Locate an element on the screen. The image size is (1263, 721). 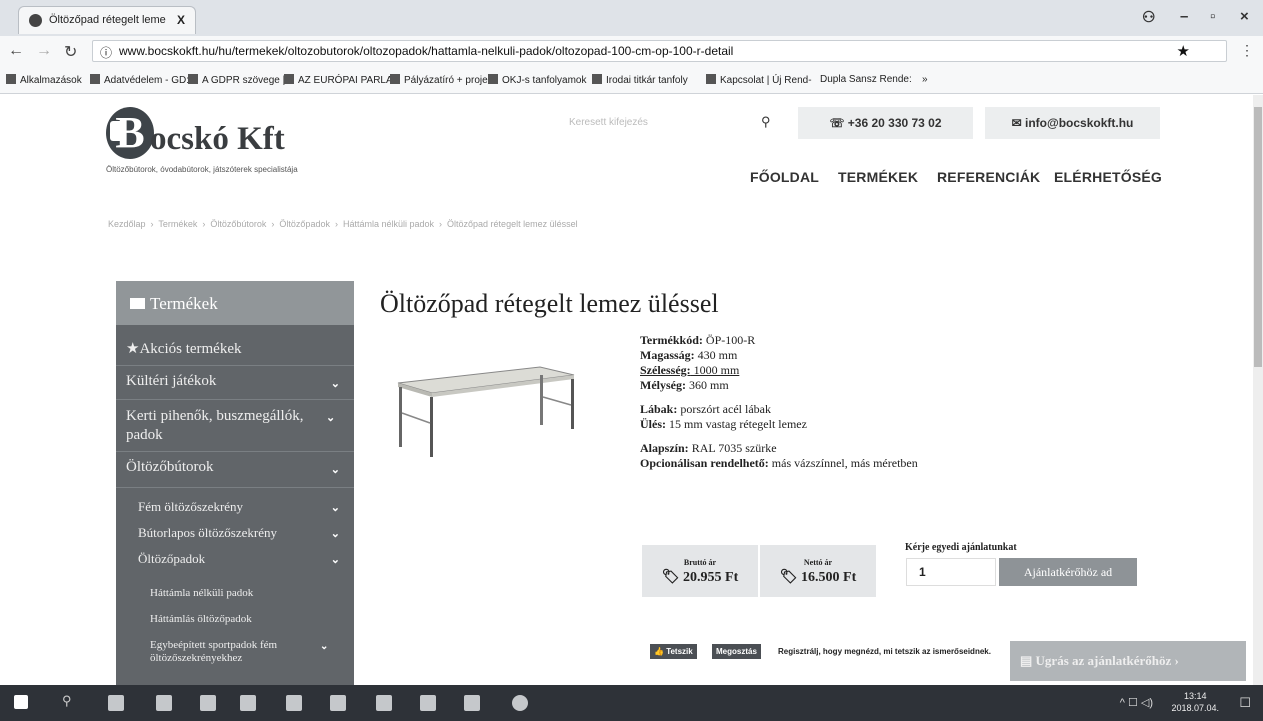
sidebar-item-with-backrest: Háttámlás öltözőpadok is located at coordinates (235, 619).